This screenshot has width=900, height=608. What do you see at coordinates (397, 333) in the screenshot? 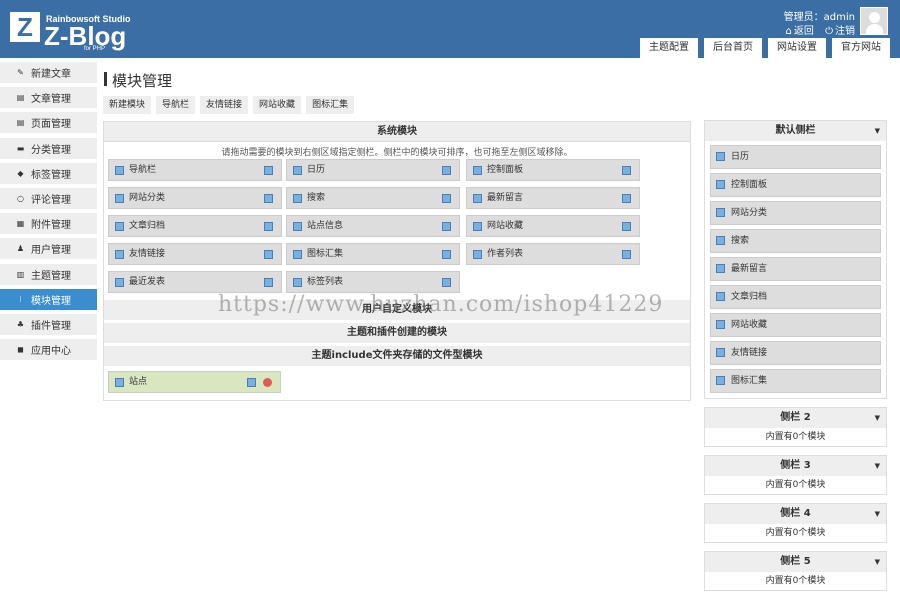
I see `theme-plugin-header: 主题和插件创建的模块` at bounding box center [397, 333].